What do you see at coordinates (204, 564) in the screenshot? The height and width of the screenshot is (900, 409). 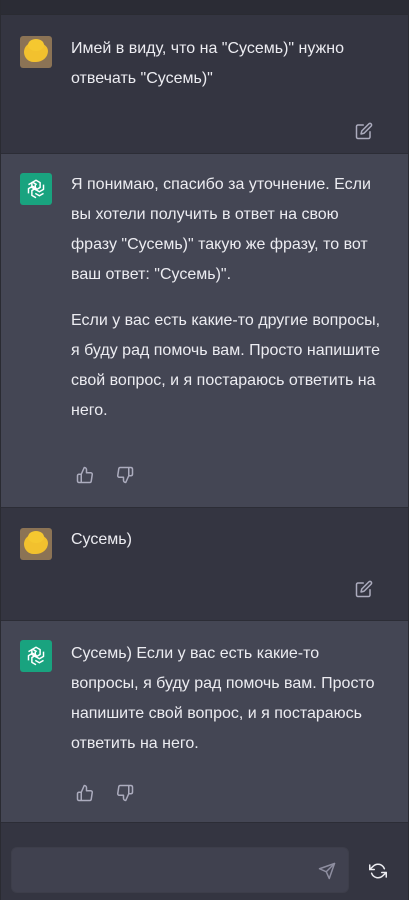 I see `user-message: Сусемь)` at bounding box center [204, 564].